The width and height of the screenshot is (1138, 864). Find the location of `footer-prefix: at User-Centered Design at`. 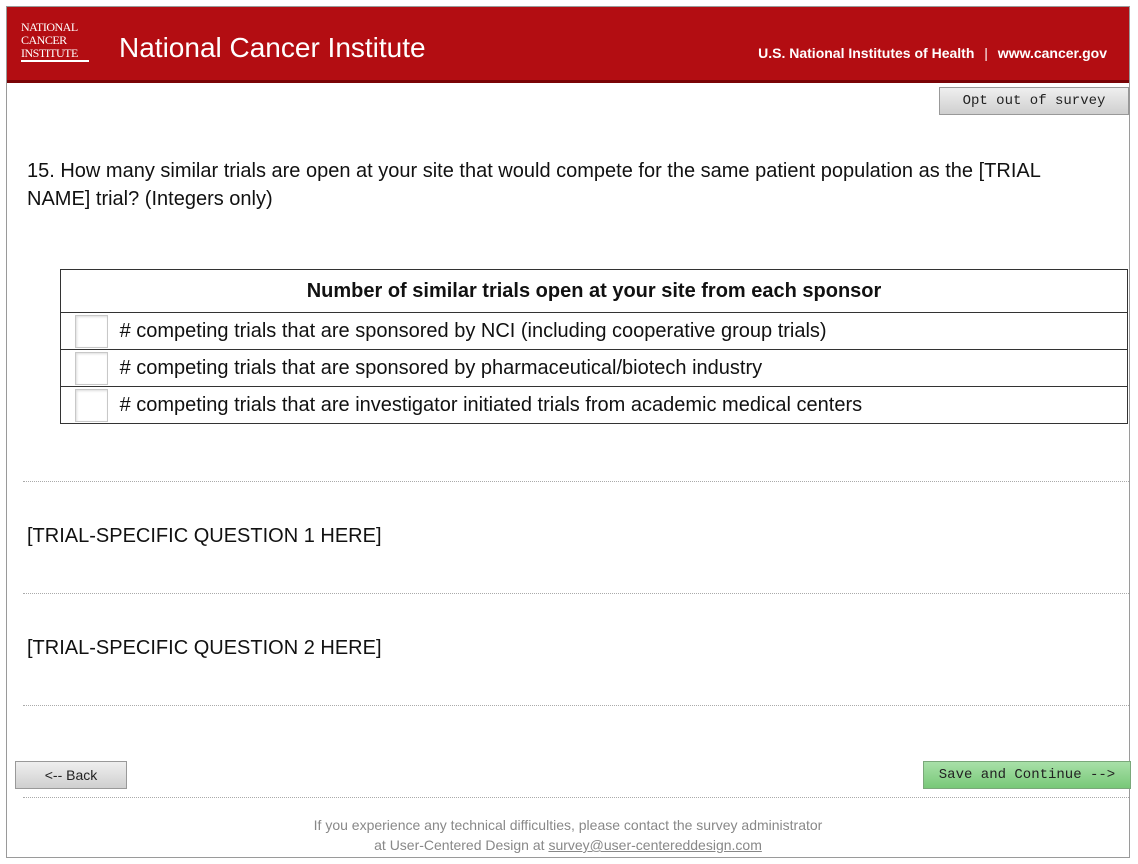

footer-prefix: at User-Centered Design at is located at coordinates (459, 845).